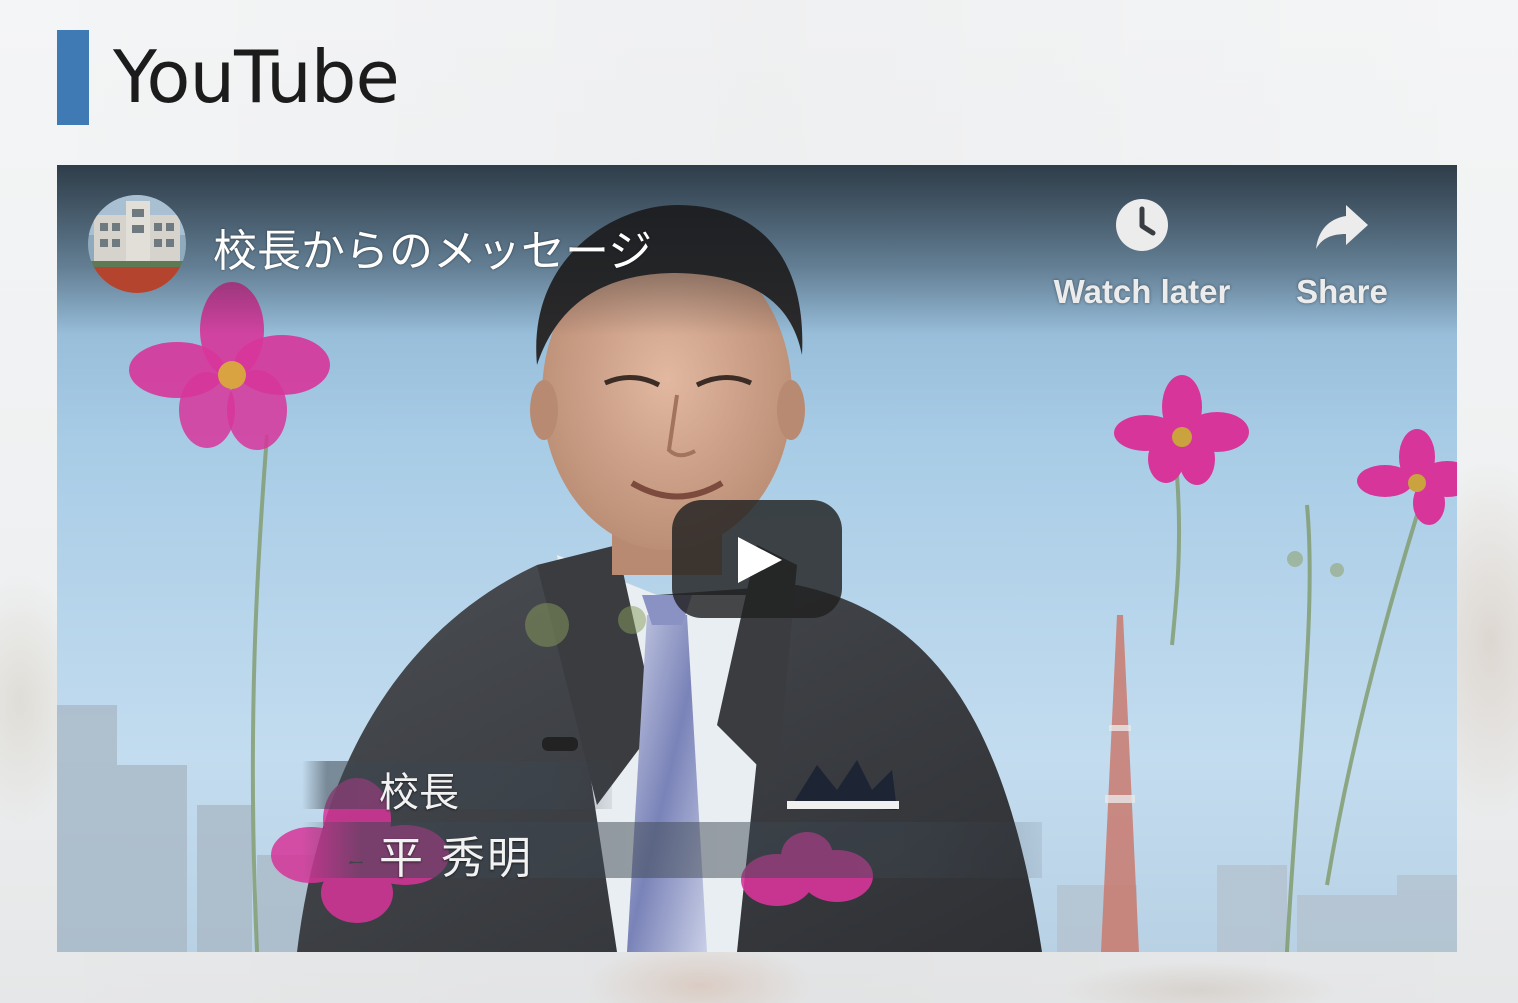 The width and height of the screenshot is (1518, 1003). I want to click on header-accent-bar, so click(73, 77).